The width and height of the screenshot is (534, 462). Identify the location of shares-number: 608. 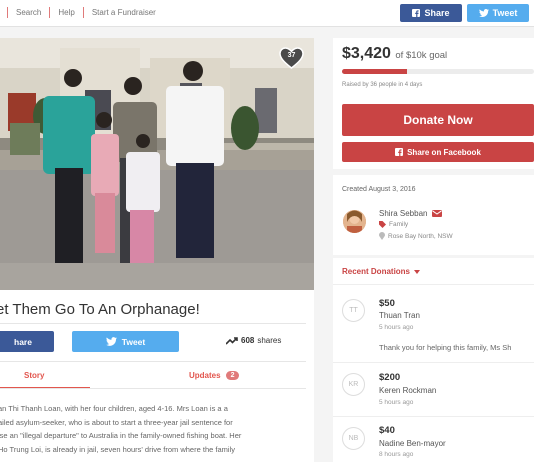
(248, 340).